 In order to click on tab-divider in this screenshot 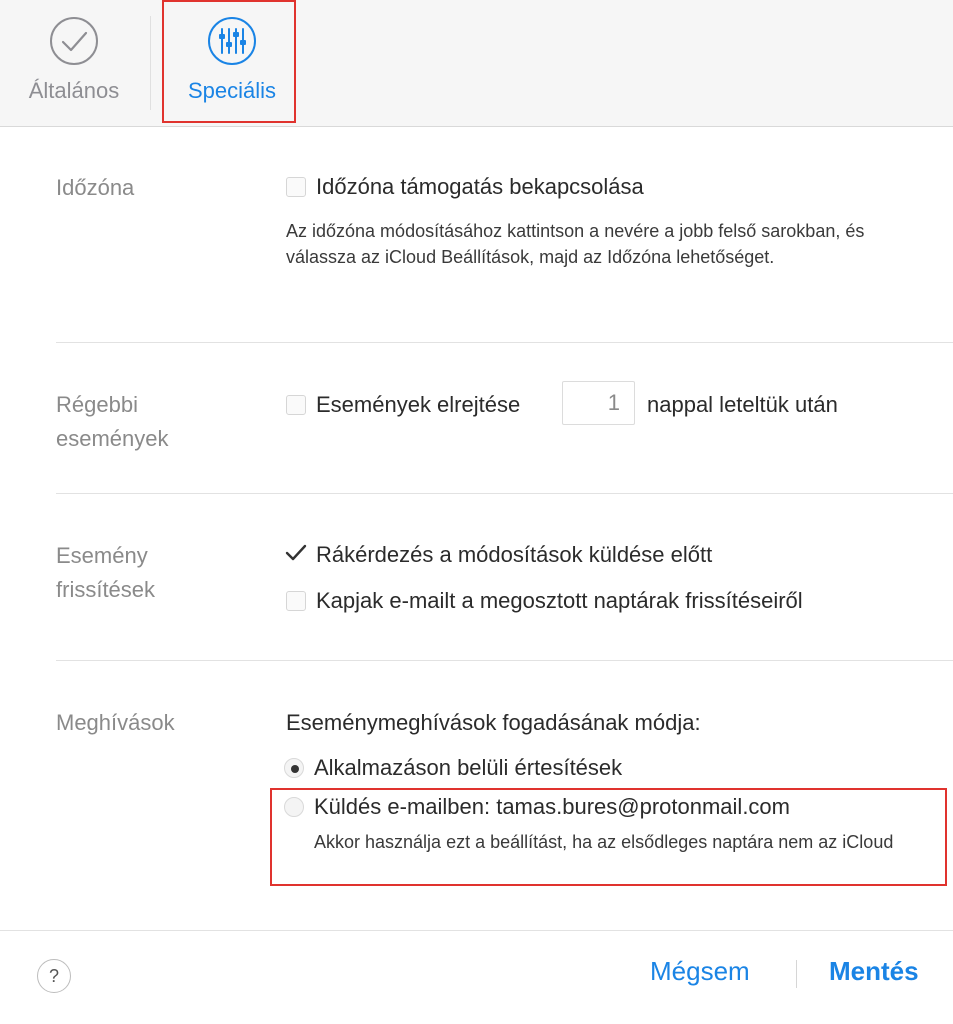, I will do `click(150, 63)`.